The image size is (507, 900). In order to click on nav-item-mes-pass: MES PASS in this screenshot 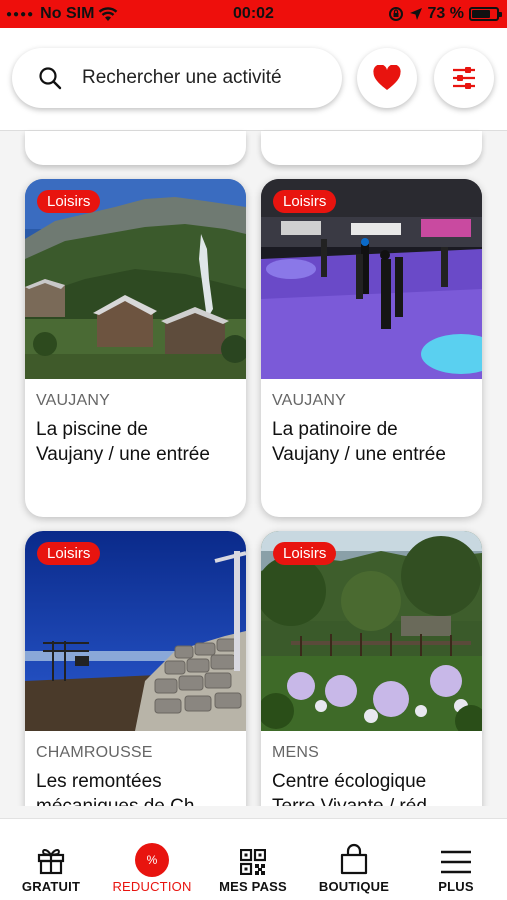, I will do `click(253, 859)`.